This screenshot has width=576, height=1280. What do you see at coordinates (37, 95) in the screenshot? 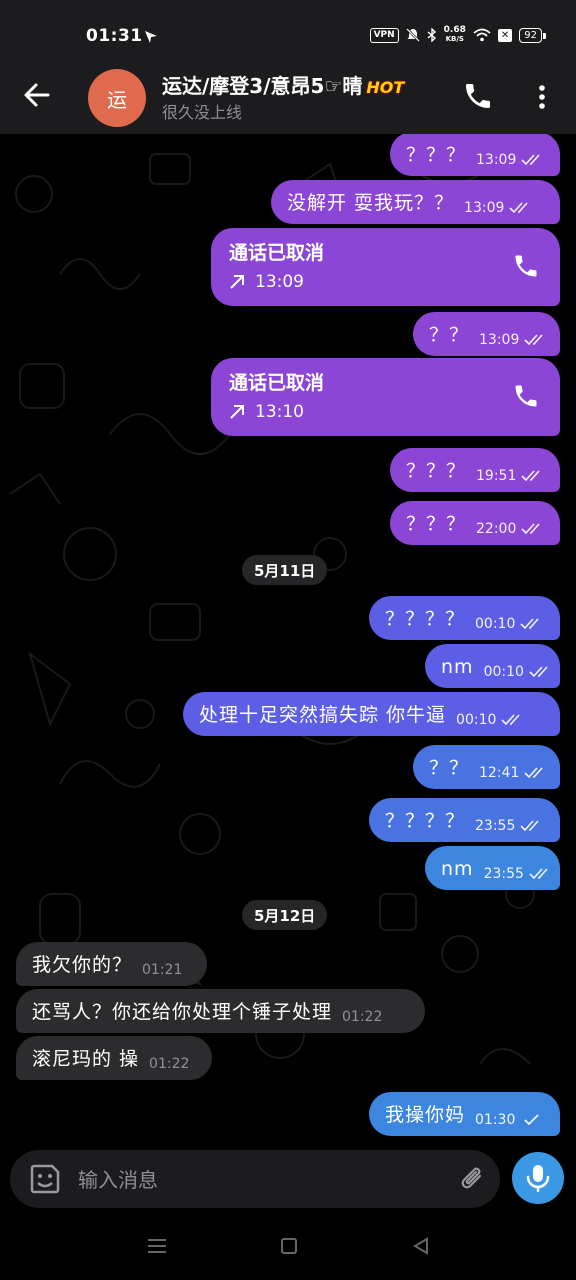
I see `arrow-left-icon` at bounding box center [37, 95].